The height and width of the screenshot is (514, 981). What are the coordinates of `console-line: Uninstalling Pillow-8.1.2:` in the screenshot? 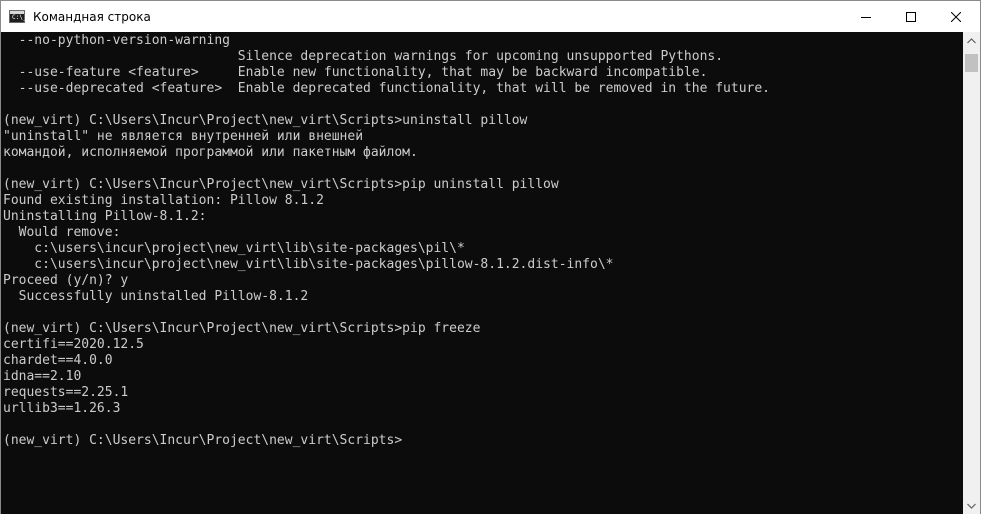 It's located at (105, 216).